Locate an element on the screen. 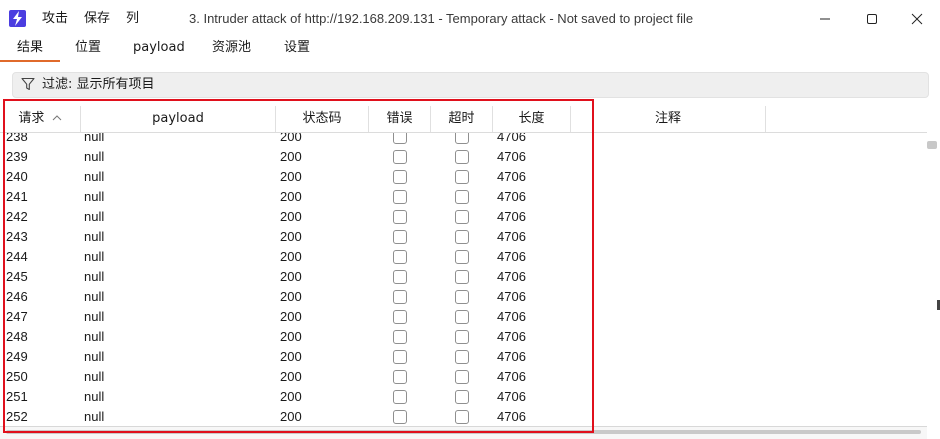 The width and height of the screenshot is (940, 439). table-row: 250 null 200 4706 is located at coordinates (463, 377).